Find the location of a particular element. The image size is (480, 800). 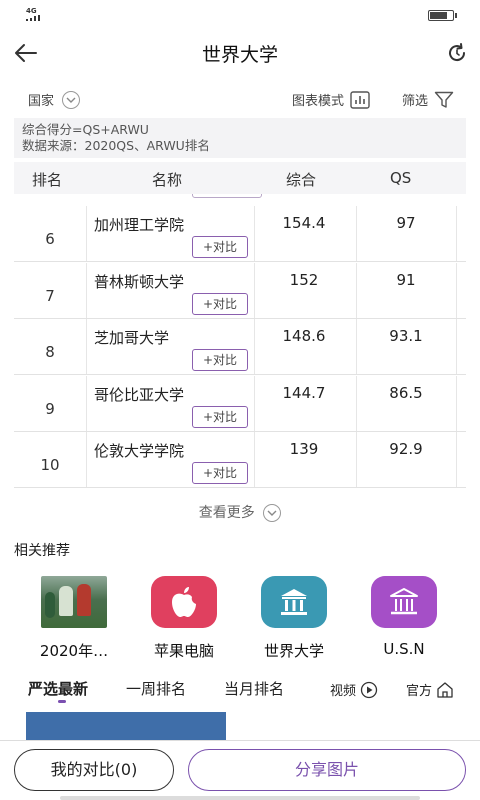

university-name: 哥伦比亚大学 is located at coordinates (139, 394).